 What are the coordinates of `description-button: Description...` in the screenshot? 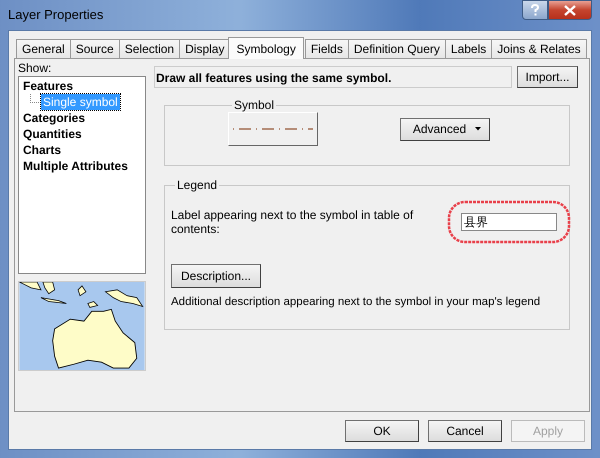 It's located at (216, 276).